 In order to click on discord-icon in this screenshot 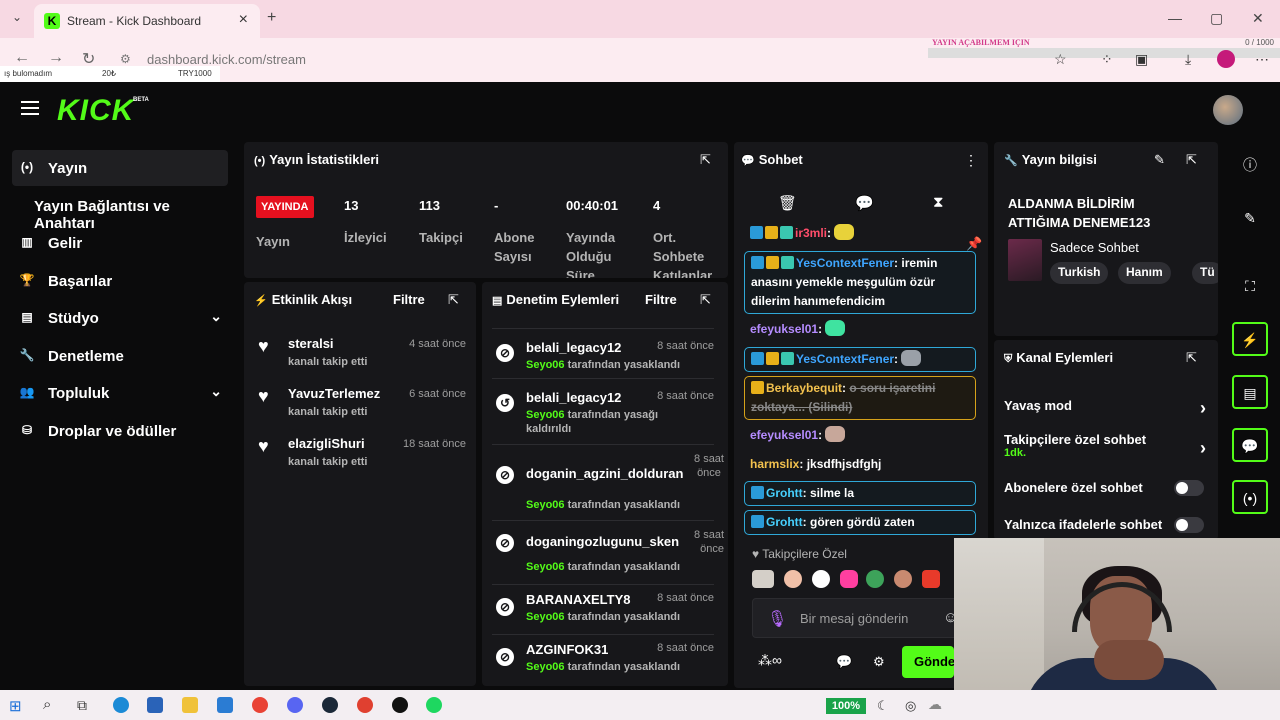, I will do `click(295, 705)`.